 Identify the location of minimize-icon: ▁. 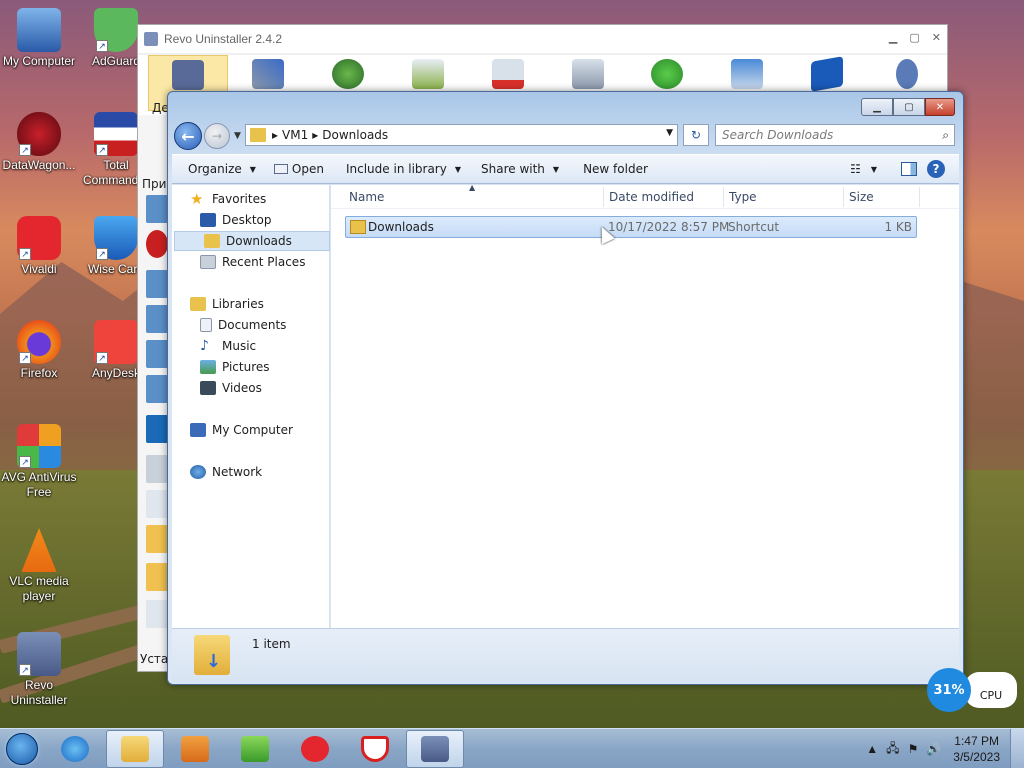
(893, 37).